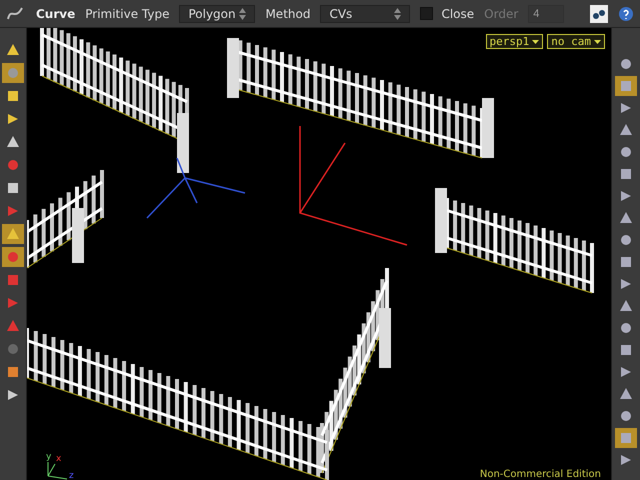  Describe the element at coordinates (515, 41) in the screenshot. I see `camera-menu: persp1` at that location.